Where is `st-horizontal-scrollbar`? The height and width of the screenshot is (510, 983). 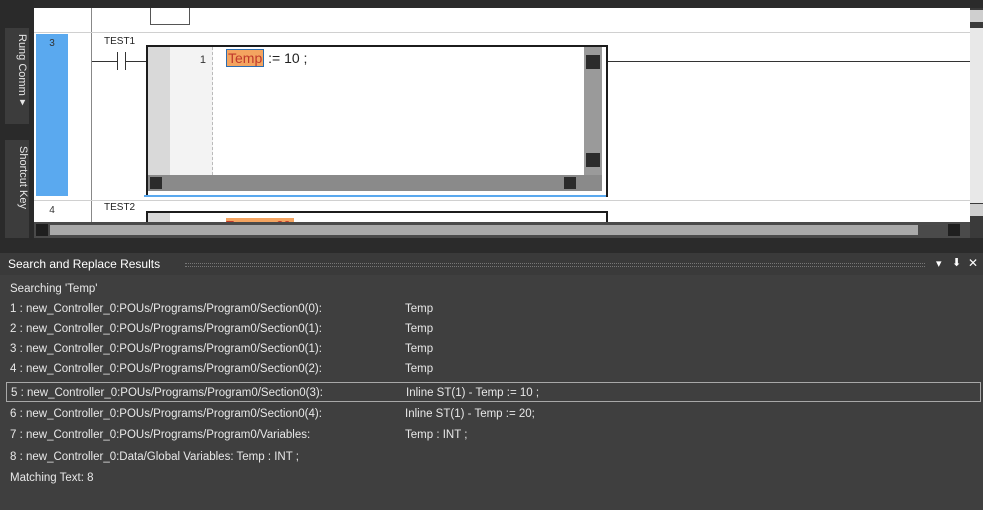
st-horizontal-scrollbar is located at coordinates (375, 183).